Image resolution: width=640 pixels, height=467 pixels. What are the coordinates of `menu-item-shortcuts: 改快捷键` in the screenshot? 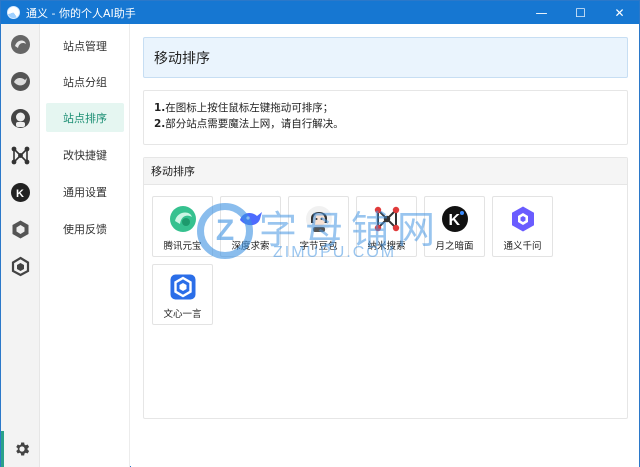 It's located at (85, 154).